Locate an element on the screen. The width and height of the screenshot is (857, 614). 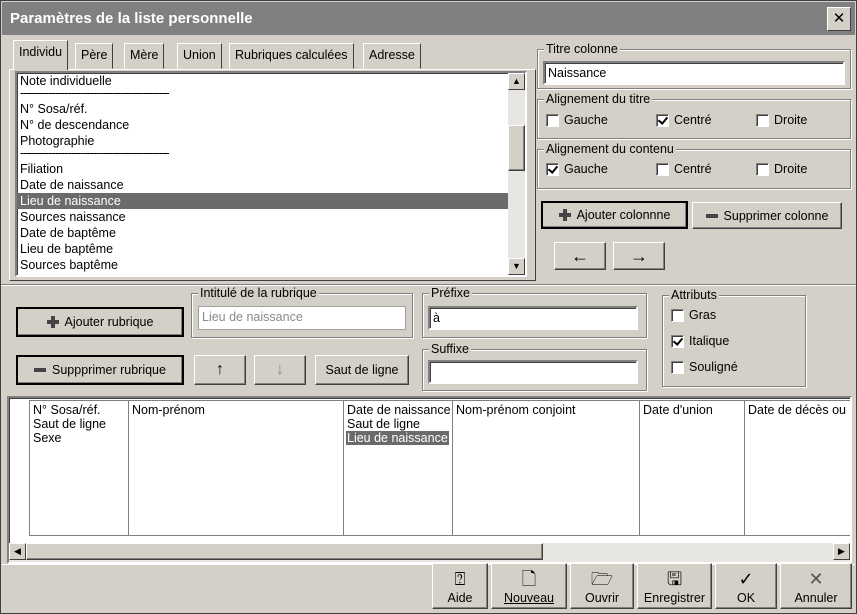
content-align-center-checkbox: Centré is located at coordinates (684, 169).